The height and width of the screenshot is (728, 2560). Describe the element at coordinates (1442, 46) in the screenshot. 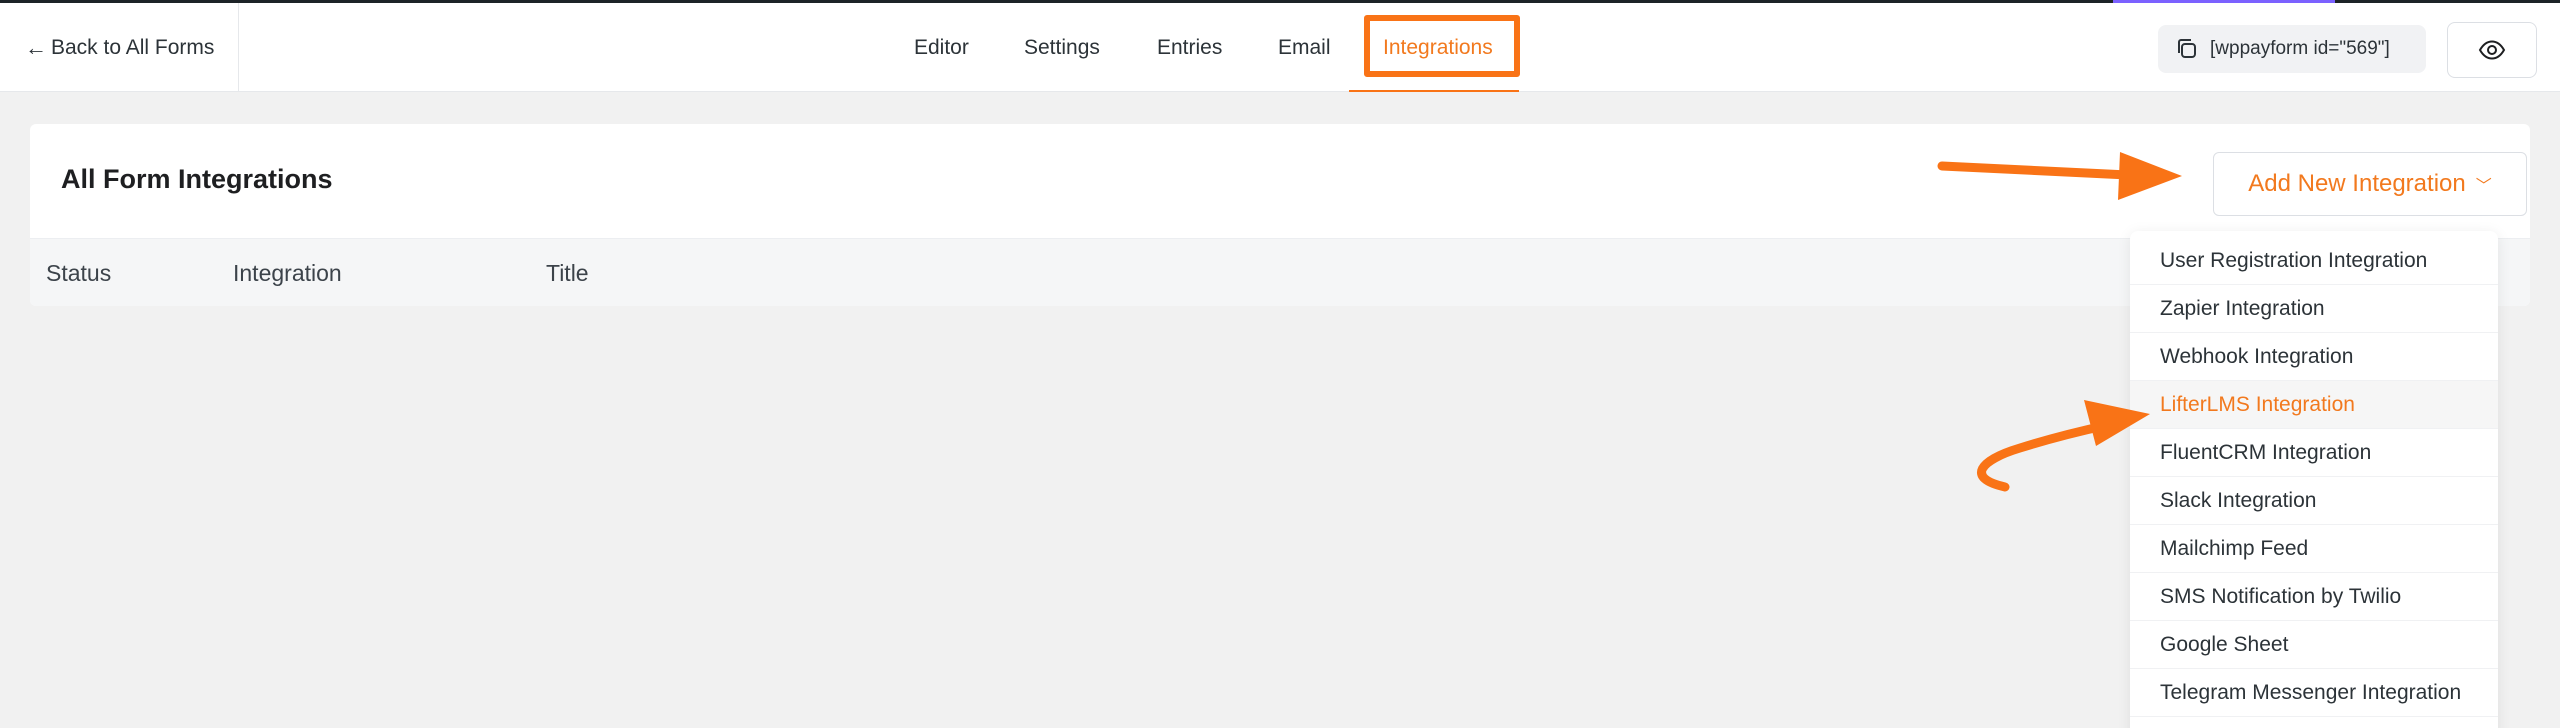

I see `active-tab-highlight-box` at that location.